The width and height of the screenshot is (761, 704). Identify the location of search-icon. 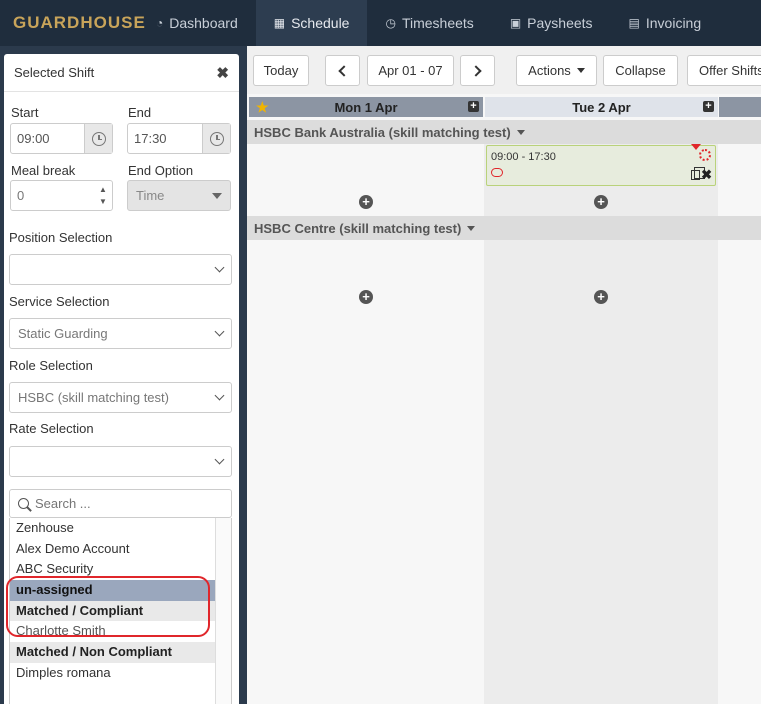
(23, 503).